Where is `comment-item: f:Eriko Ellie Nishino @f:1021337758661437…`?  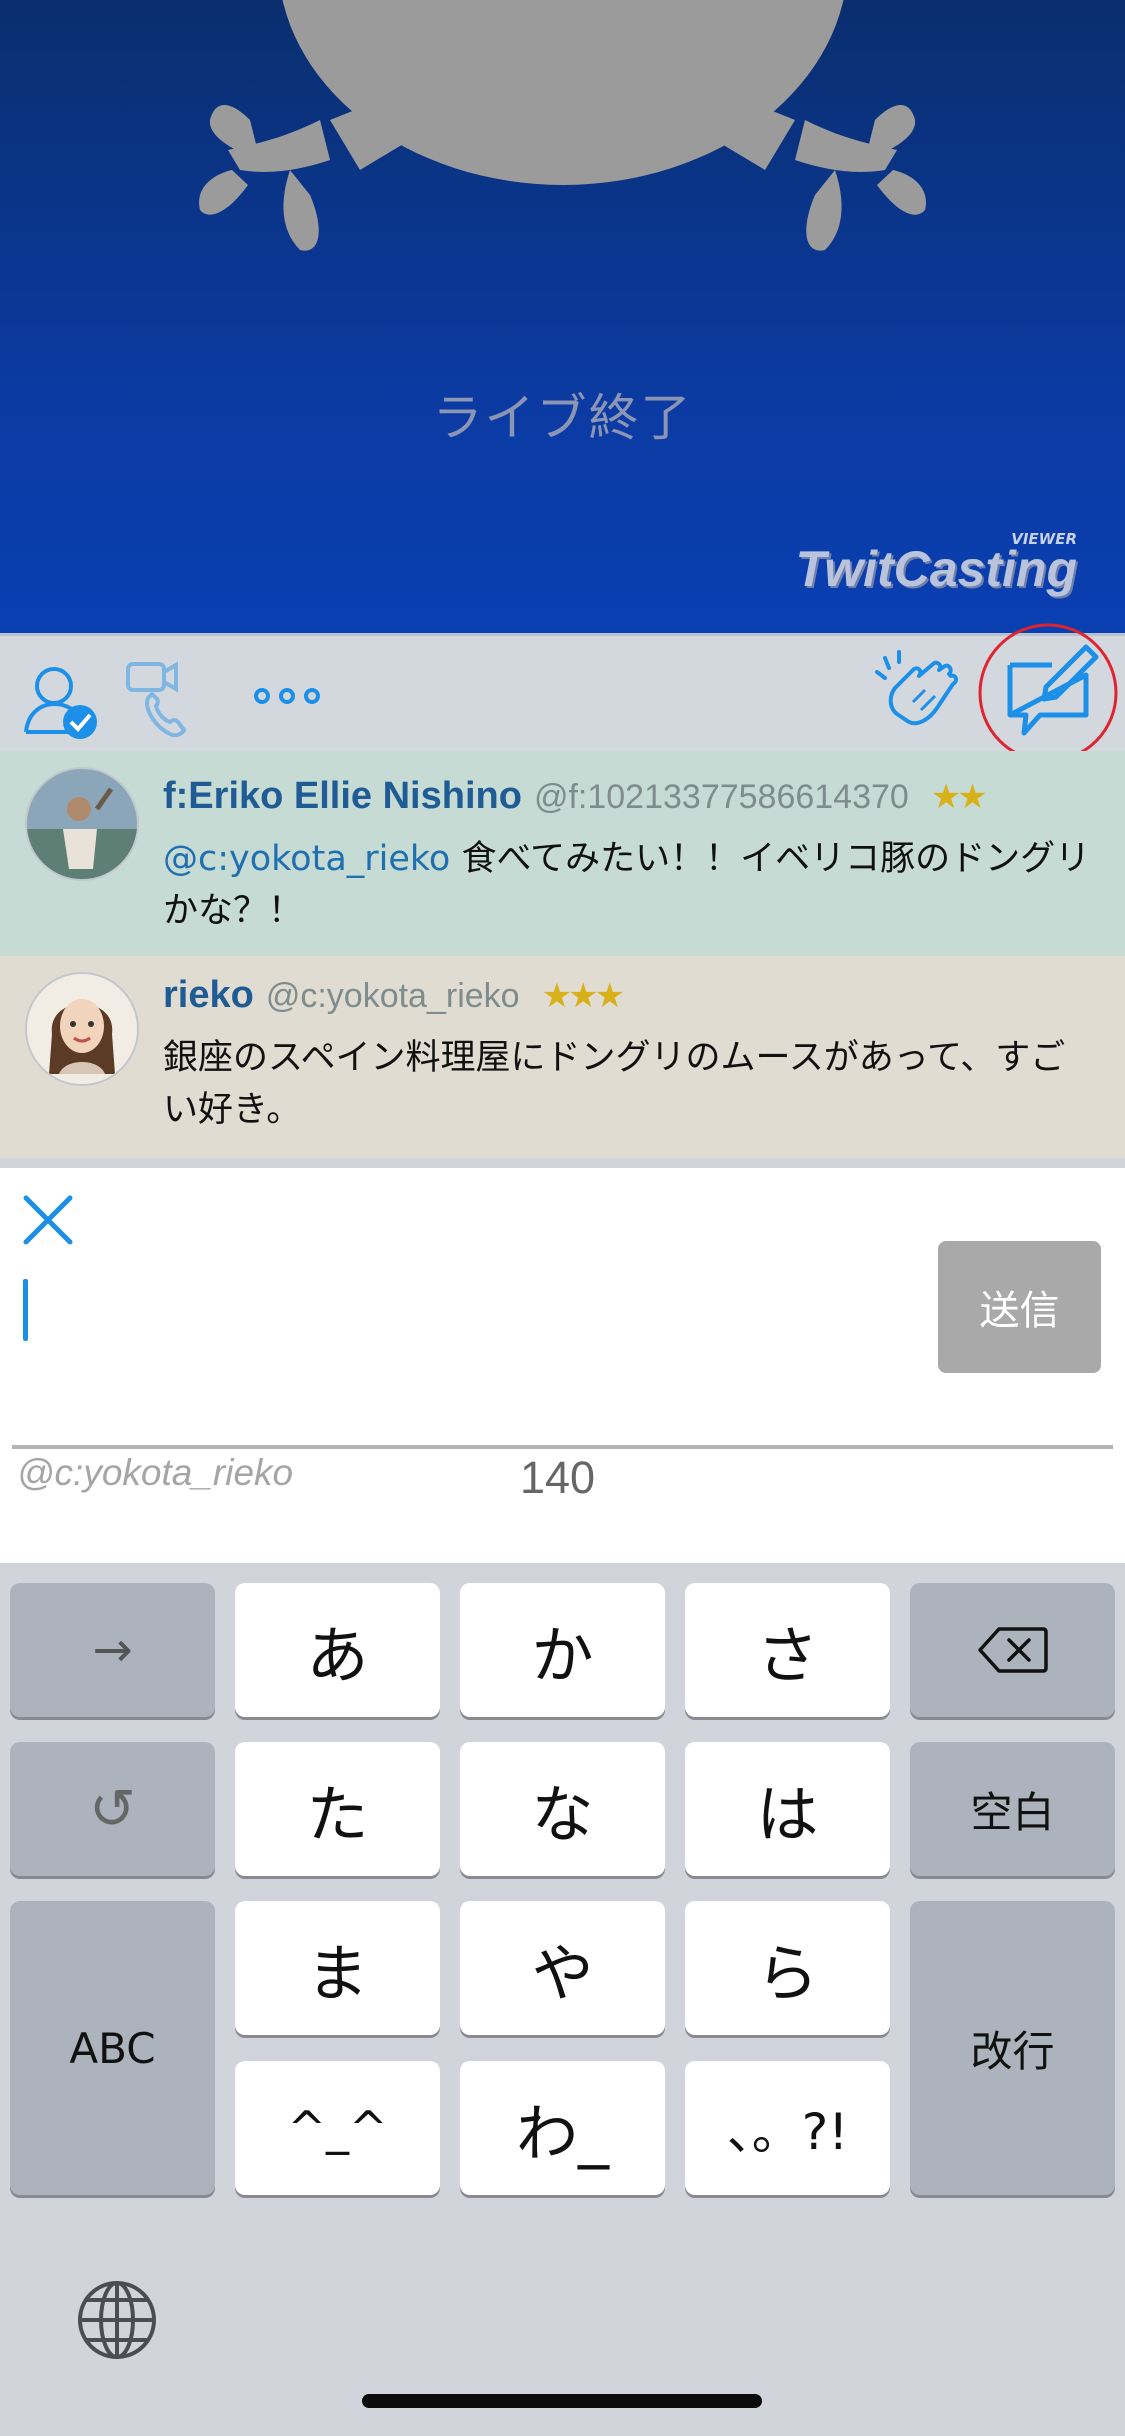
comment-item: f:Eriko Ellie Nishino @f:1021337758661437… is located at coordinates (562, 853).